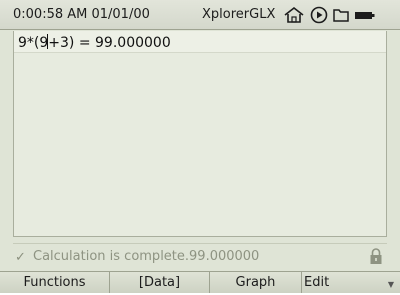  Describe the element at coordinates (55, 282) in the screenshot. I see `functions-softkey: Functions` at that location.